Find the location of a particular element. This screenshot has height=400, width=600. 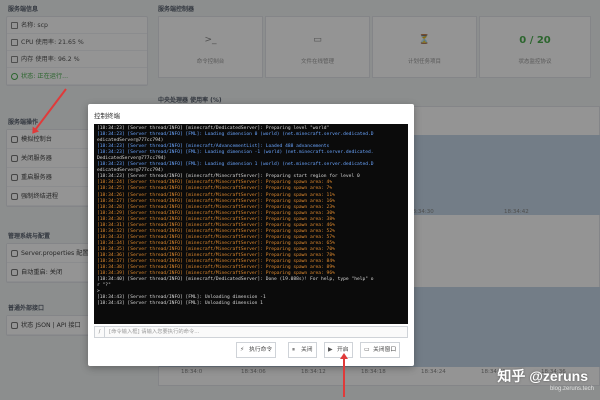

modal-title: 控制终端 is located at coordinates (107, 116).